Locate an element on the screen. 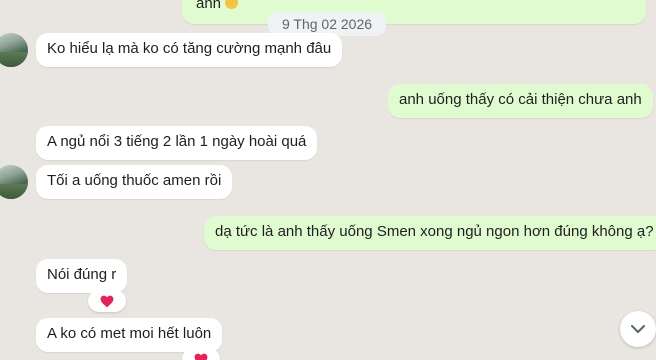 The image size is (656, 360). message-text: A ko có met moi hết luôn is located at coordinates (129, 333).